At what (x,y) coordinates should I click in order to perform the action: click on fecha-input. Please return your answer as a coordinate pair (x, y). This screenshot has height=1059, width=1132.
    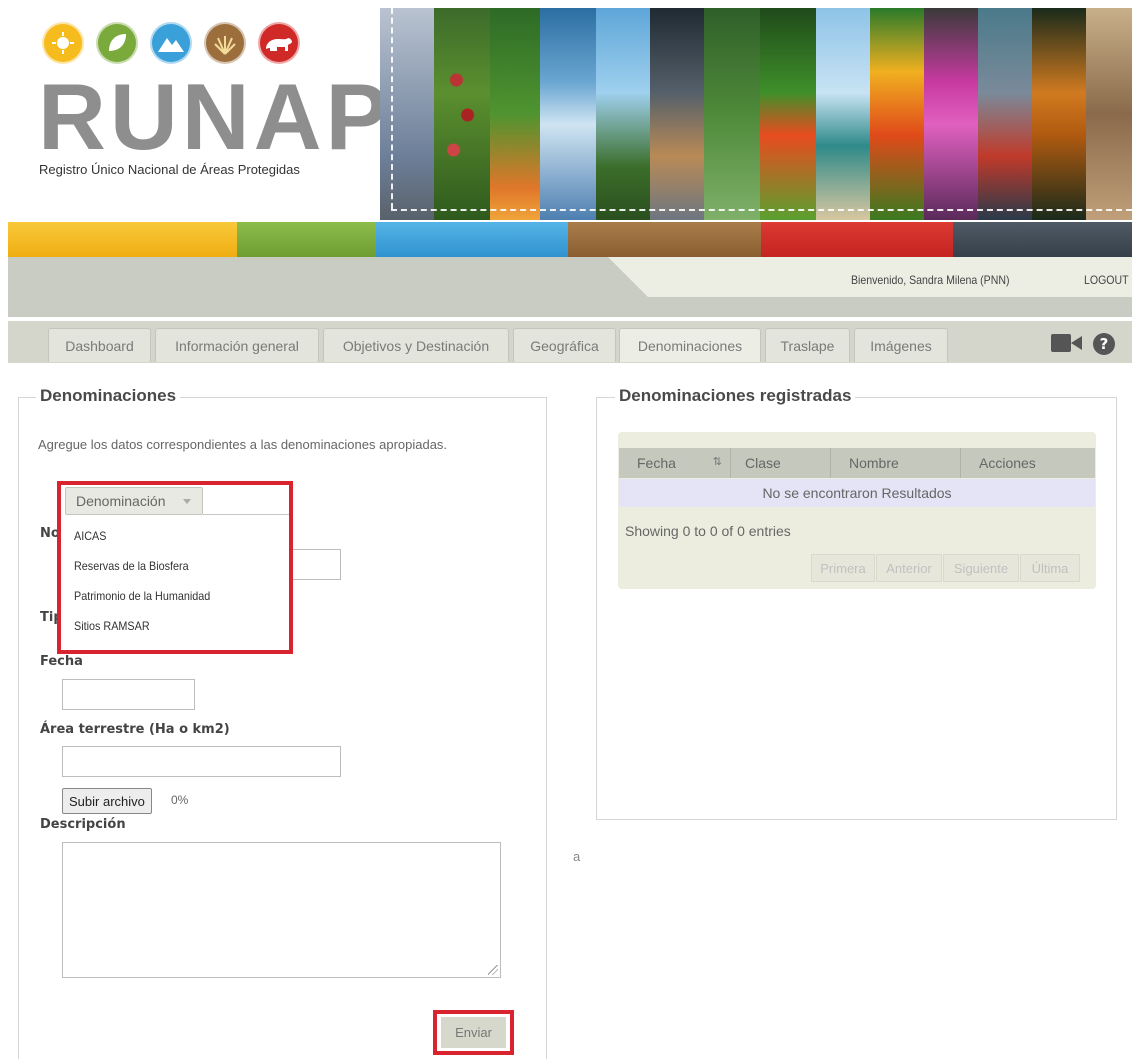
    Looking at the image, I should click on (128, 694).